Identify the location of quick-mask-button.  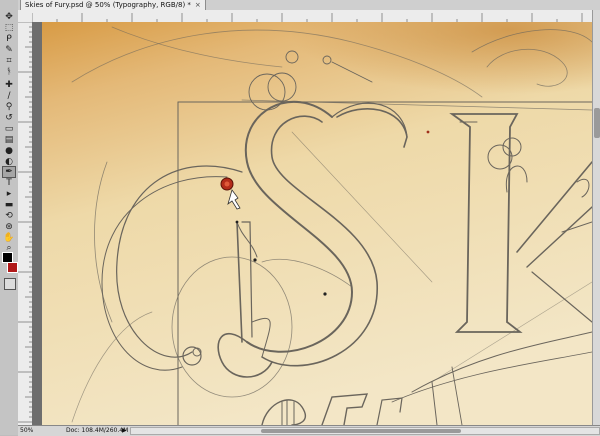
(10, 284).